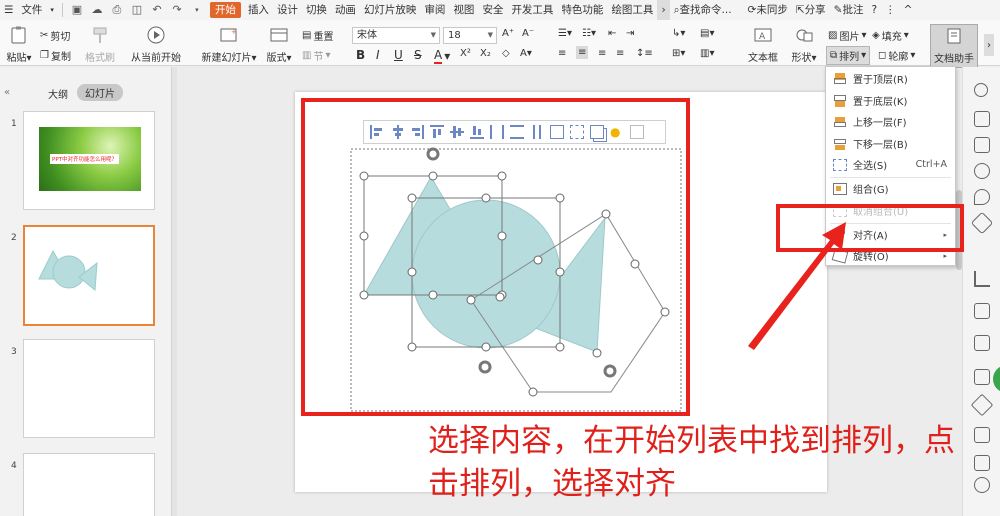  Describe the element at coordinates (632, 10) in the screenshot. I see `tab-drawing-tools: 绘图工具` at that location.